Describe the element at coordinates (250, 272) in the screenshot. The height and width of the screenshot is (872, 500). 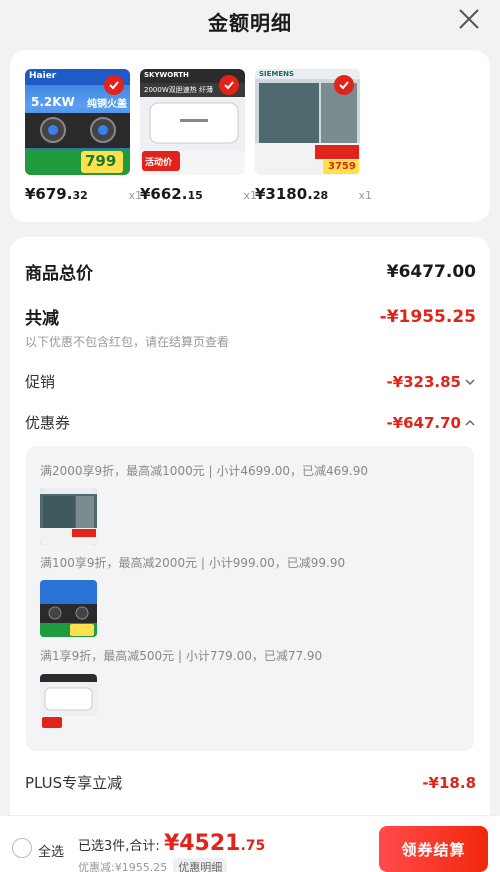
I see `goods-total-row: 商品总价 ¥6477.00` at that location.